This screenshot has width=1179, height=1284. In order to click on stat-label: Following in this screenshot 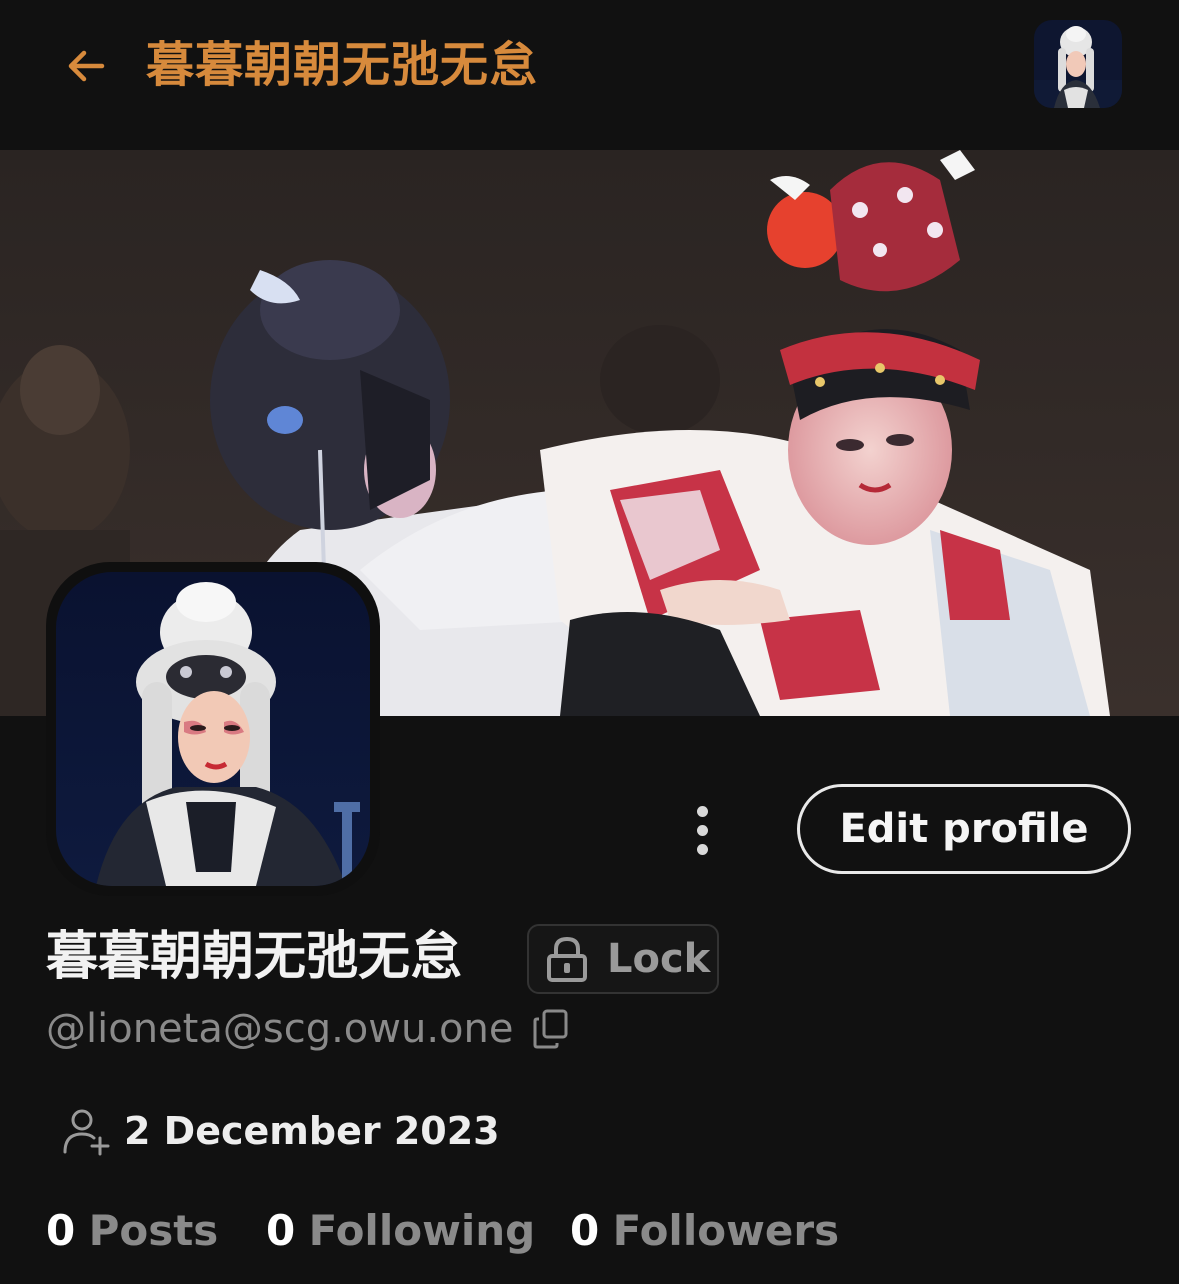, I will do `click(422, 1230)`.